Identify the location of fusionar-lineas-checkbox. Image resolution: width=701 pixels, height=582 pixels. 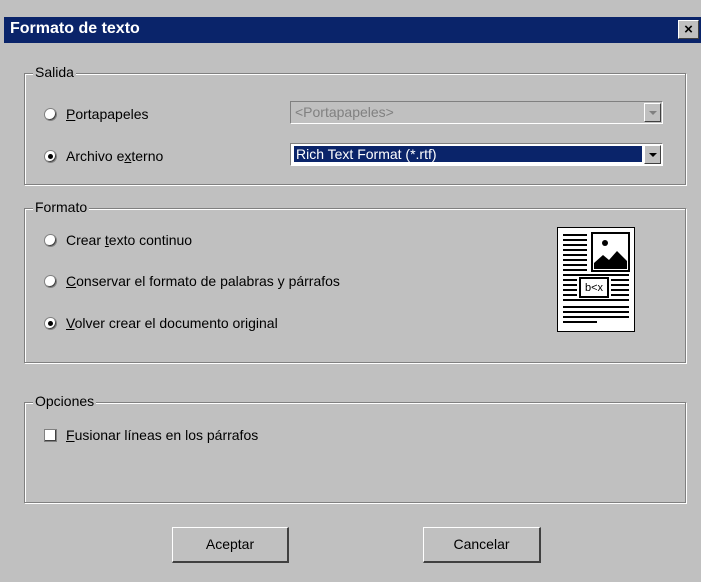
(50, 435).